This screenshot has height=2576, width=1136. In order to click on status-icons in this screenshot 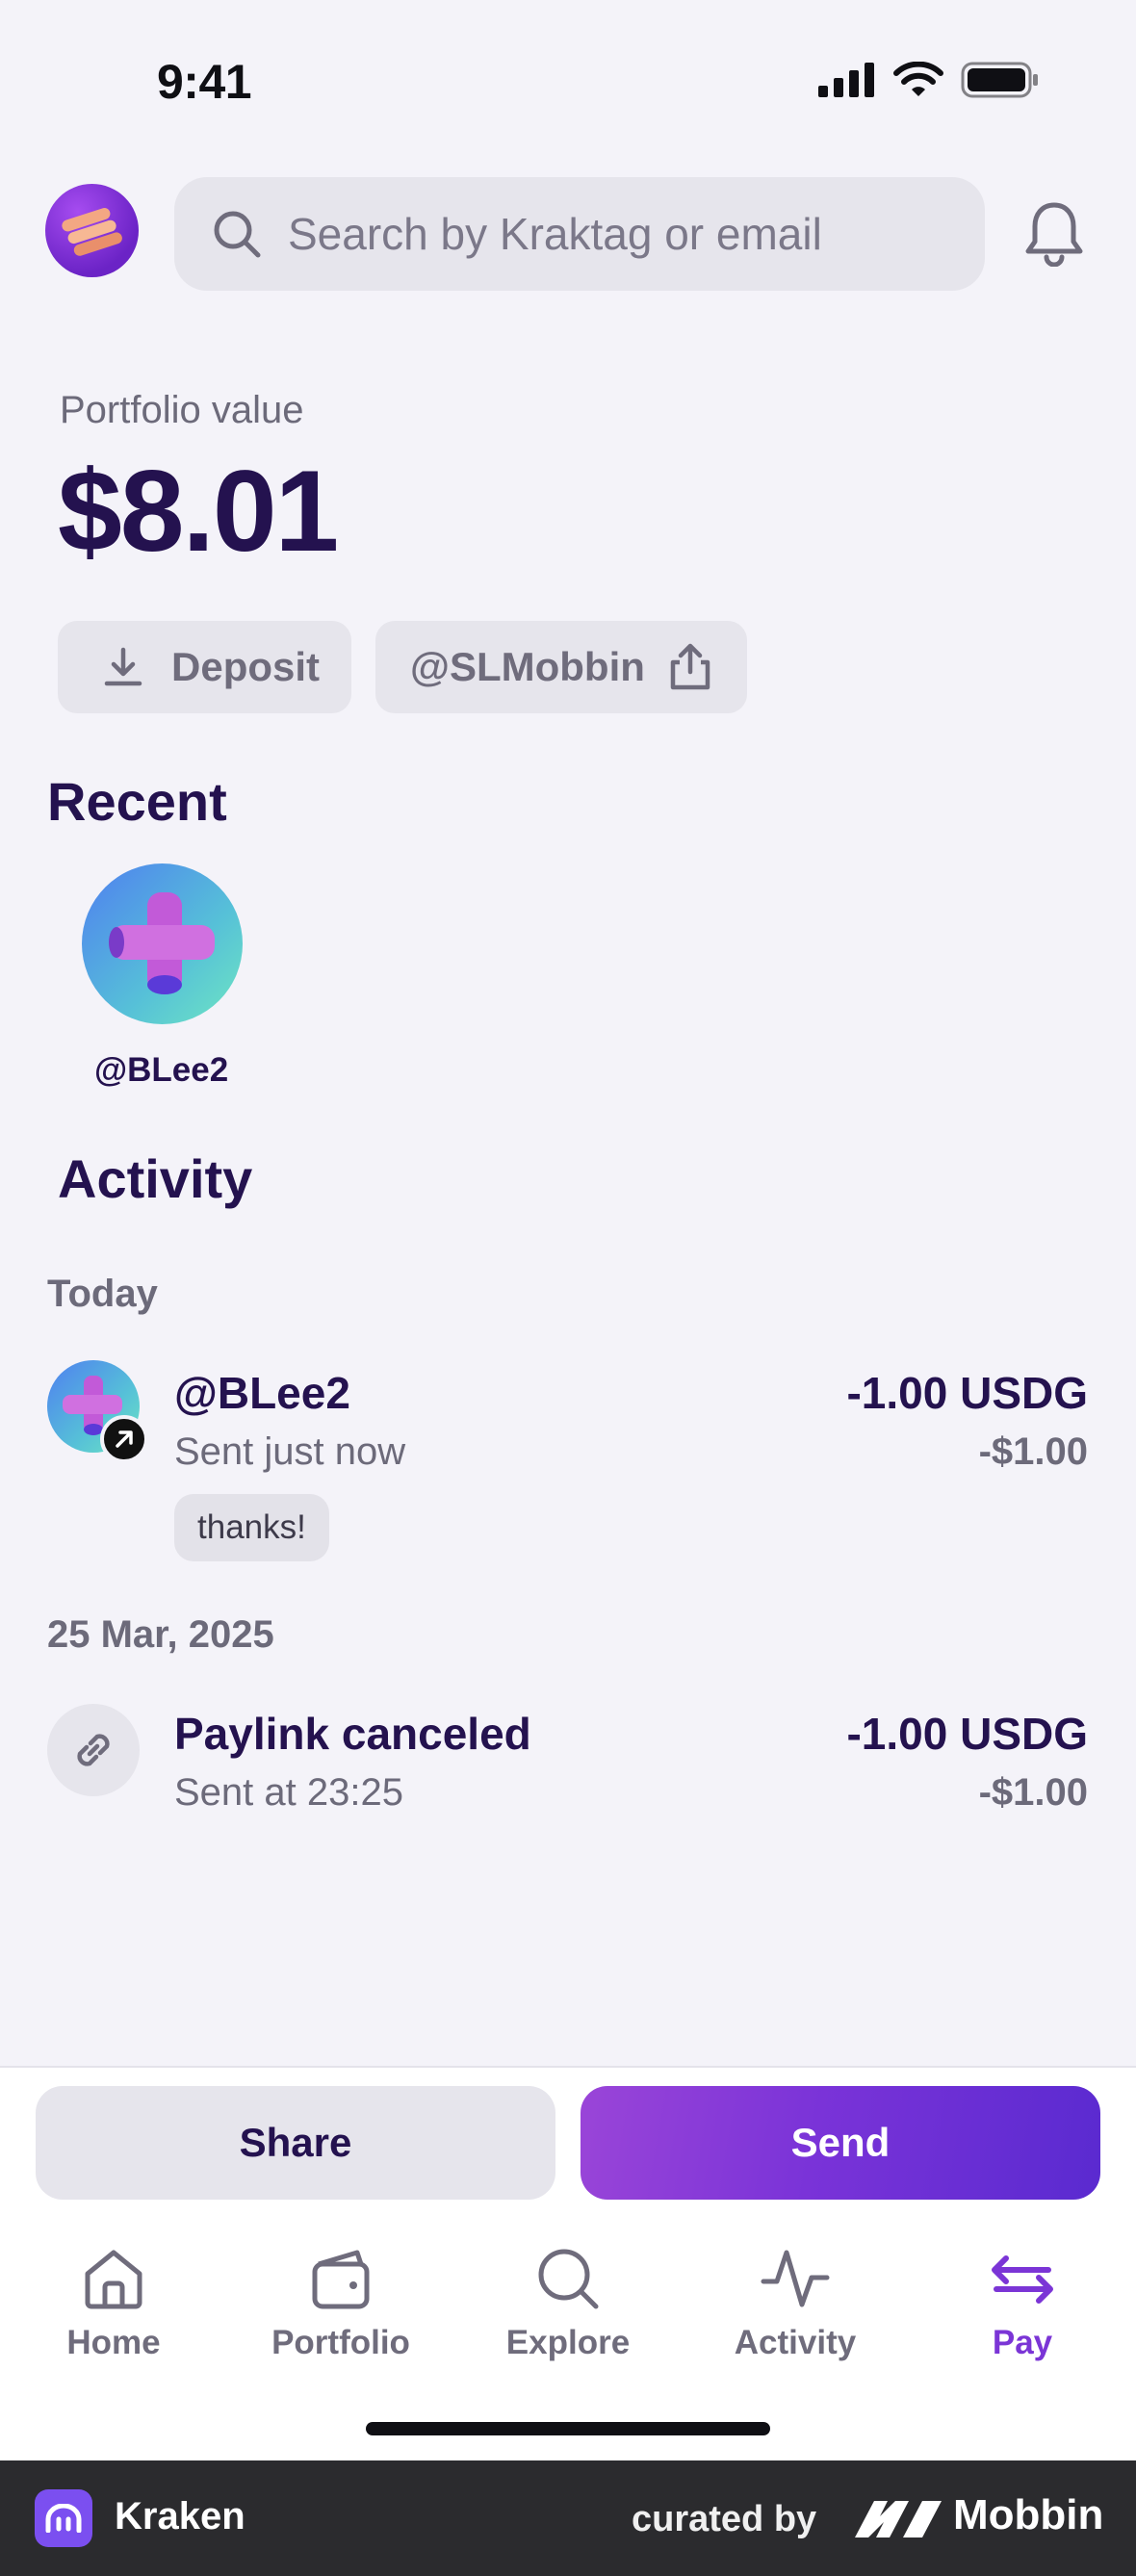, I will do `click(929, 80)`.